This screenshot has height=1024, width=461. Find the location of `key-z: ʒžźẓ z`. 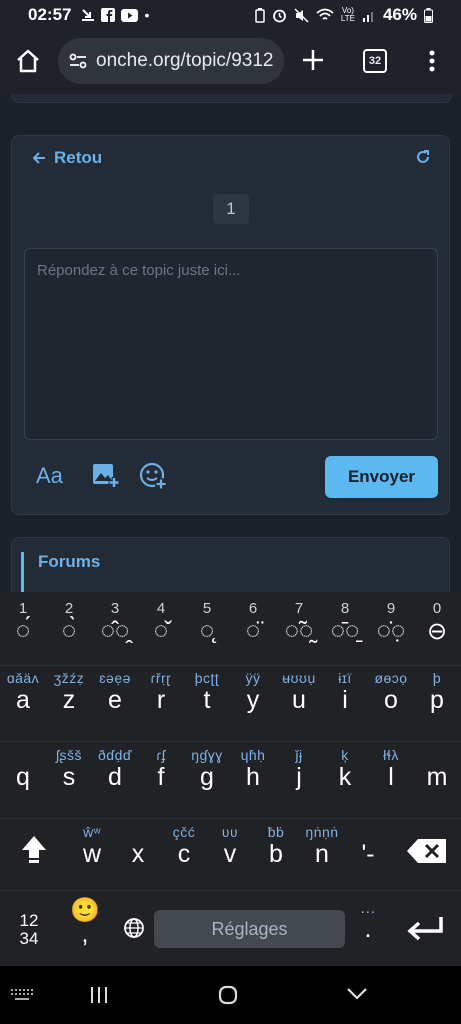

key-z: ʒžźẓ z is located at coordinates (69, 692).